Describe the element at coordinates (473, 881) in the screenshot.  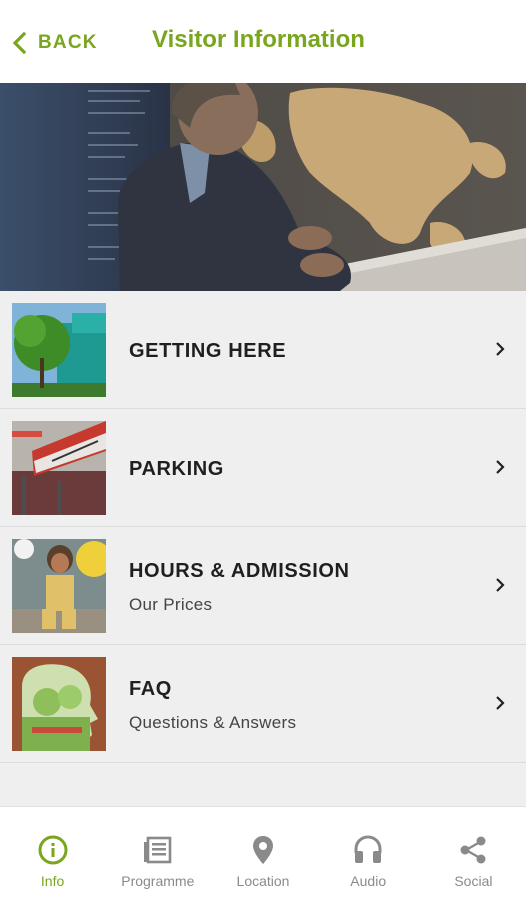
I see `tab-label: Social` at that location.